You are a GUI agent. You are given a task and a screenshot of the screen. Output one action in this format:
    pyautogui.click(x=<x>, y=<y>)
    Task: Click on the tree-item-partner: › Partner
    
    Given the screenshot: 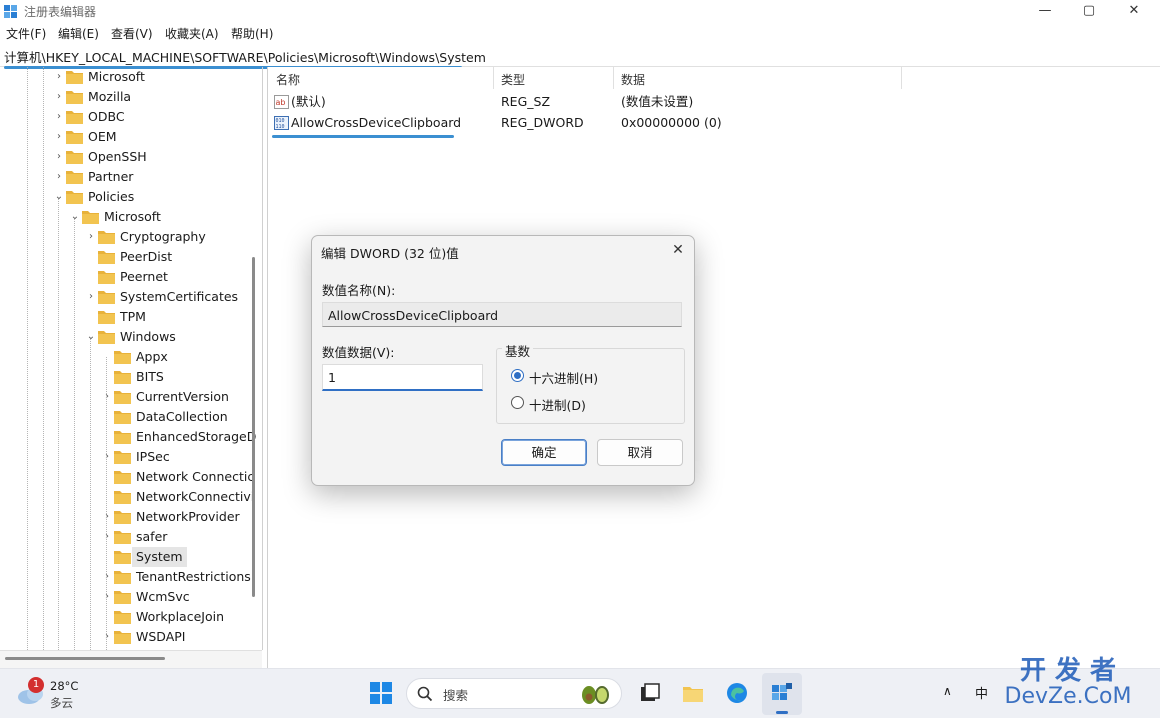 What is the action you would take?
    pyautogui.click(x=131, y=177)
    